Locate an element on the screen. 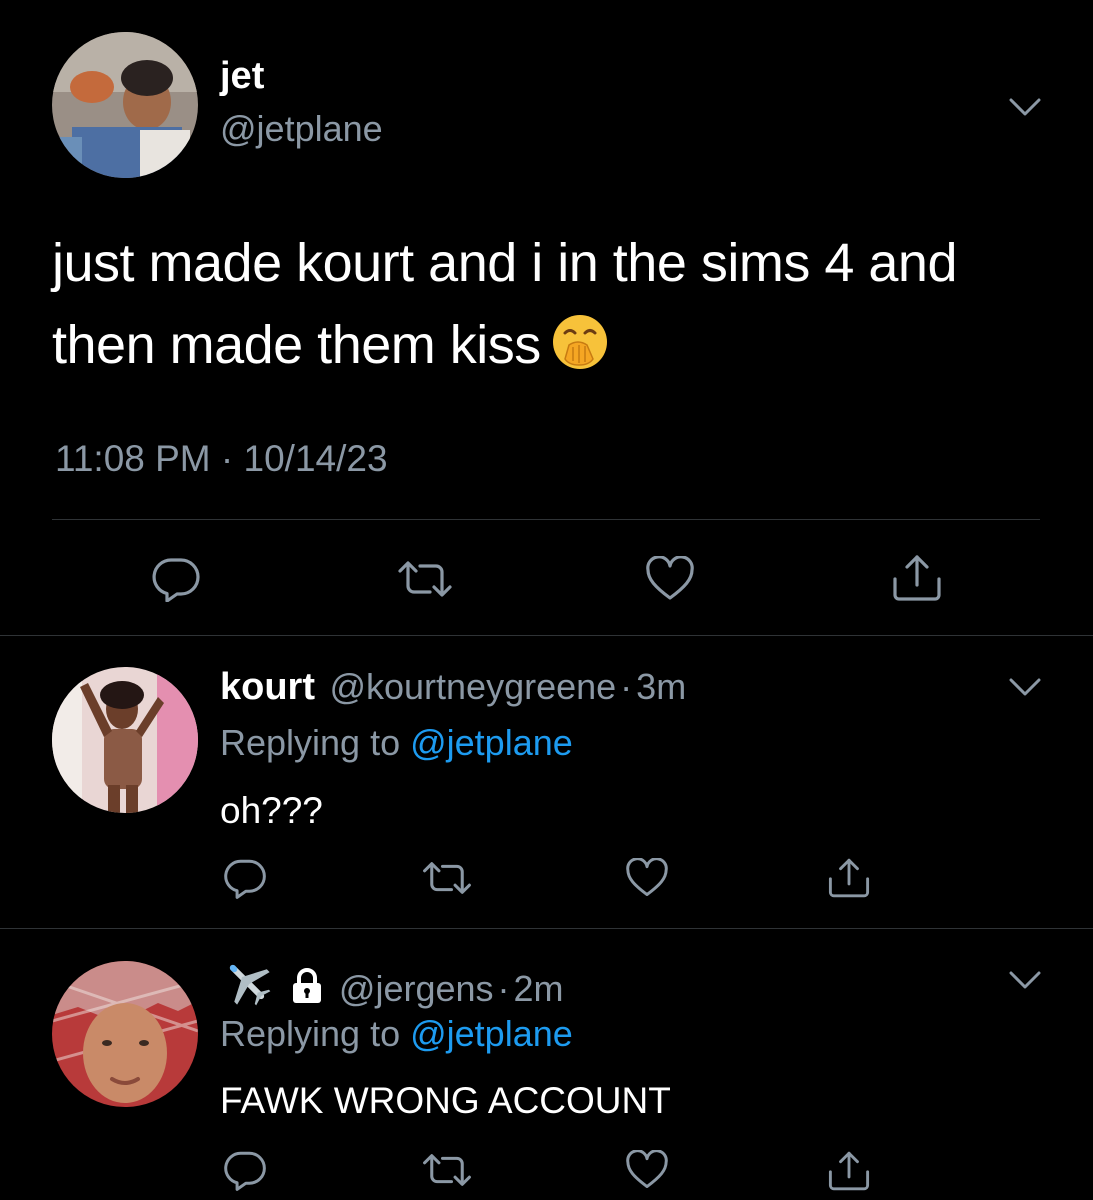  main-display-name: jet is located at coordinates (242, 76).